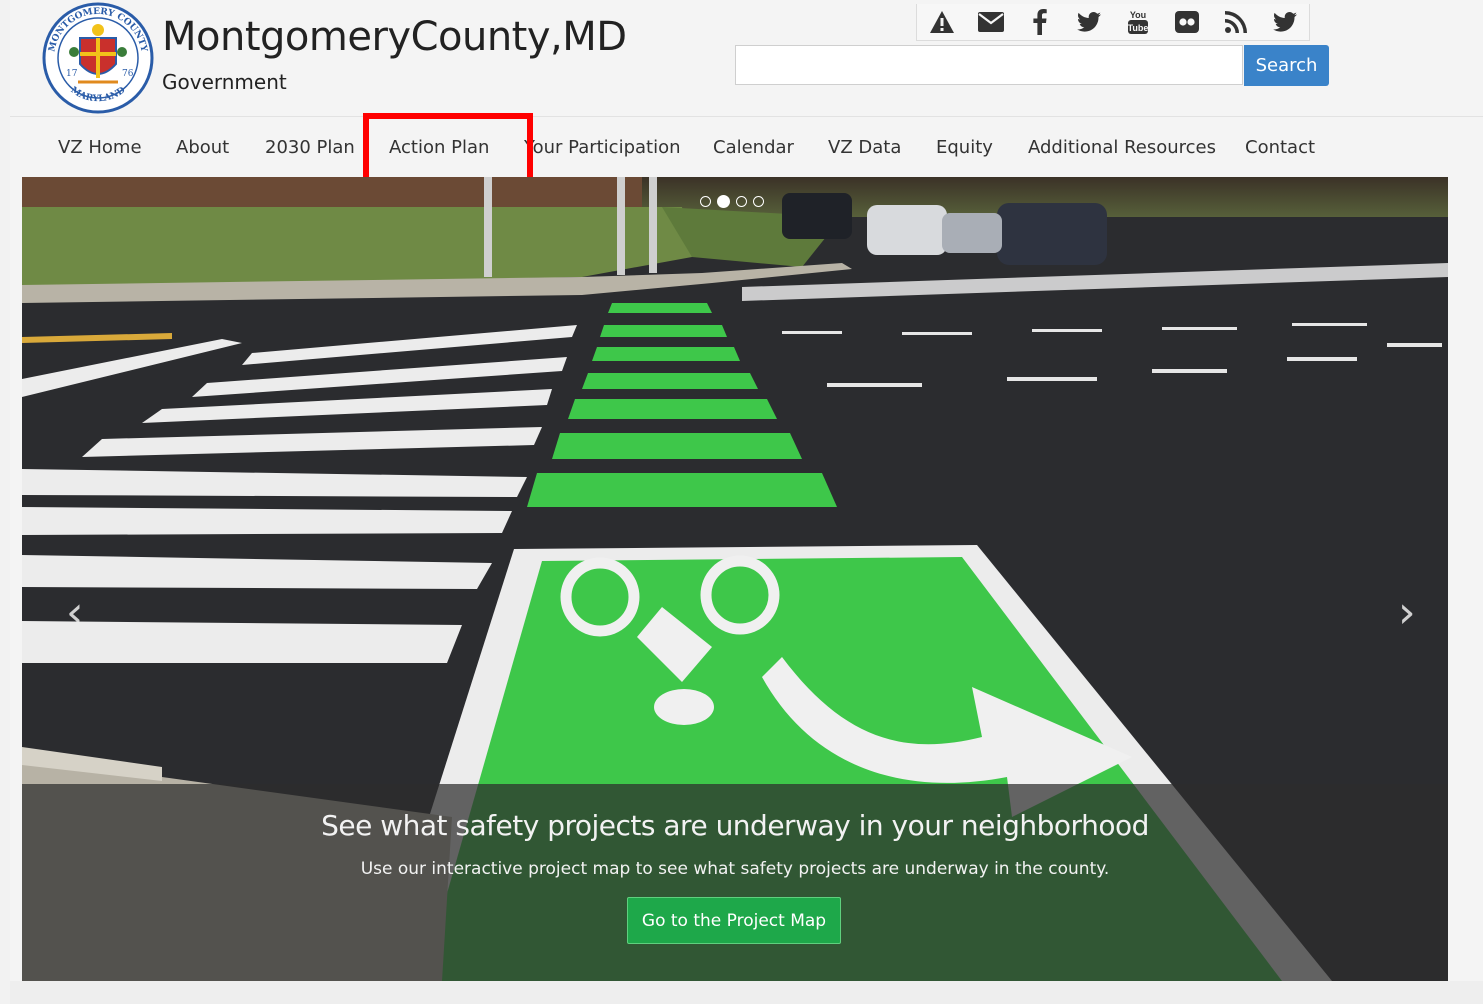  Describe the element at coordinates (439, 147) in the screenshot. I see `nav-item-action-plan: Action Plan` at that location.